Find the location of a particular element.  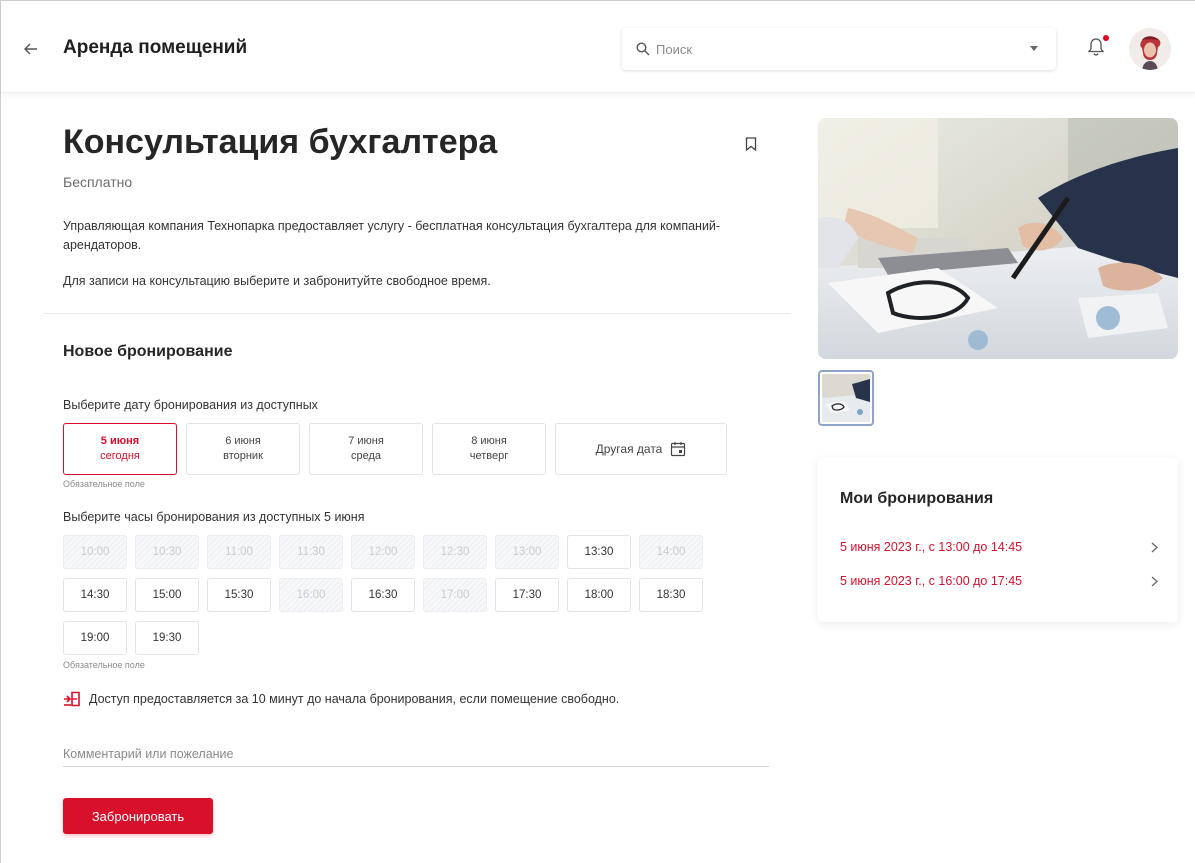

search-bar is located at coordinates (839, 49).